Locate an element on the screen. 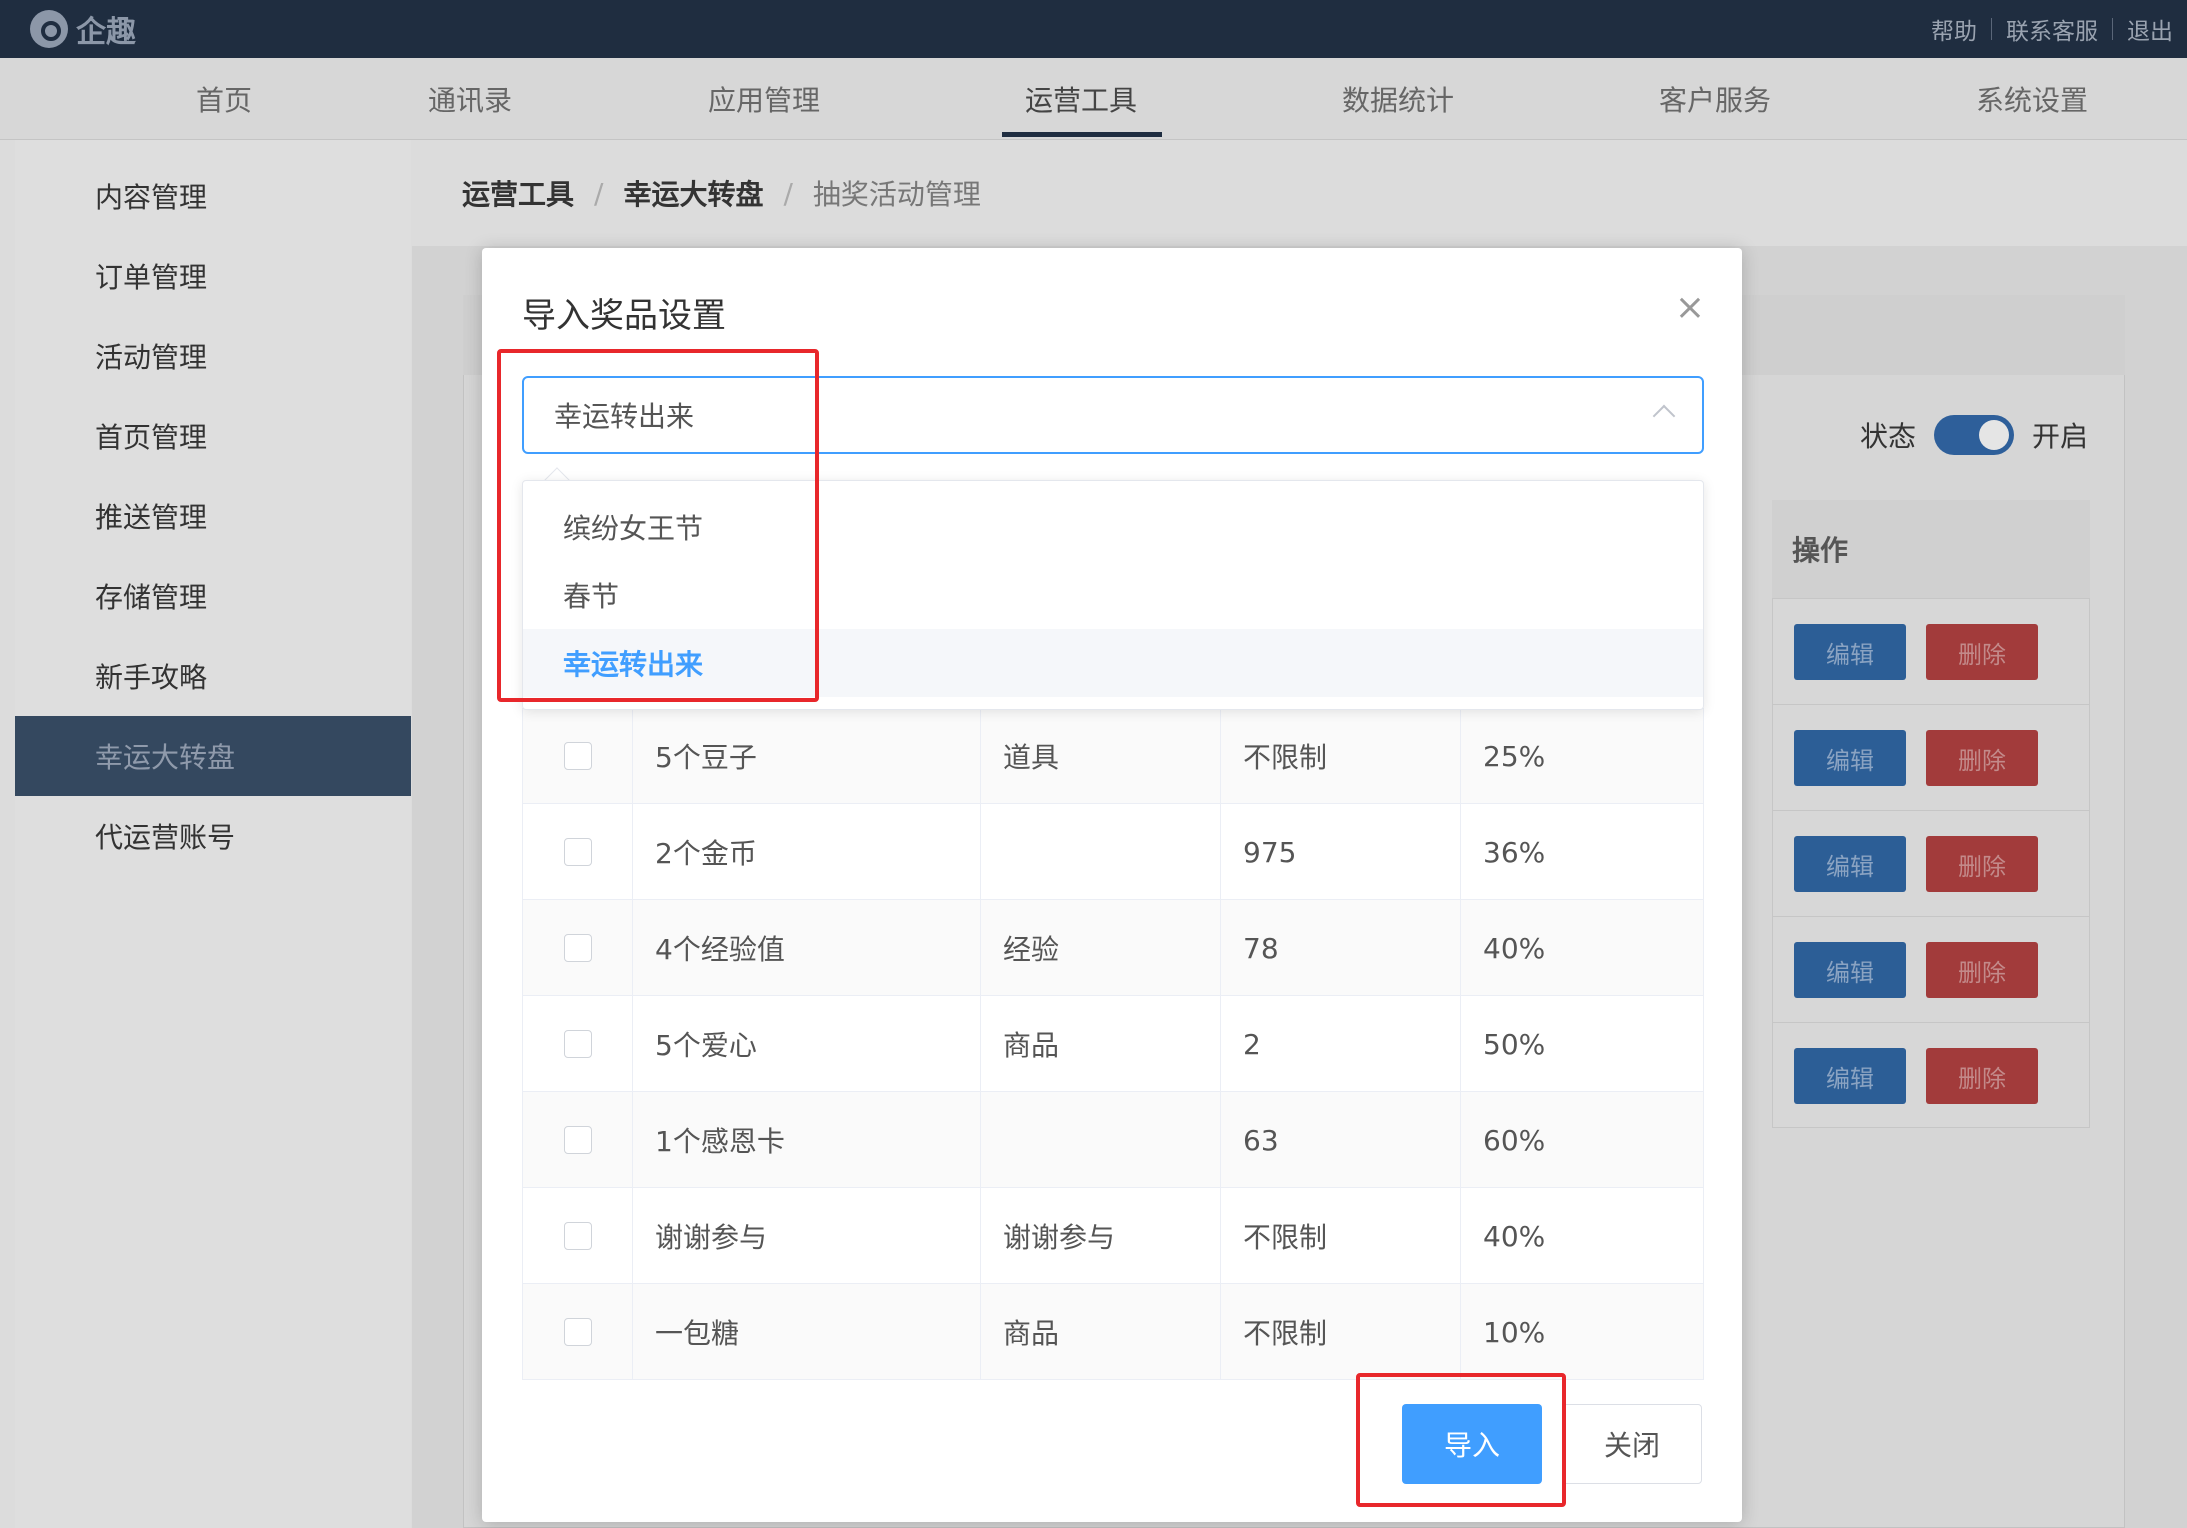  prize-name: 5个豆子 is located at coordinates (807, 756).